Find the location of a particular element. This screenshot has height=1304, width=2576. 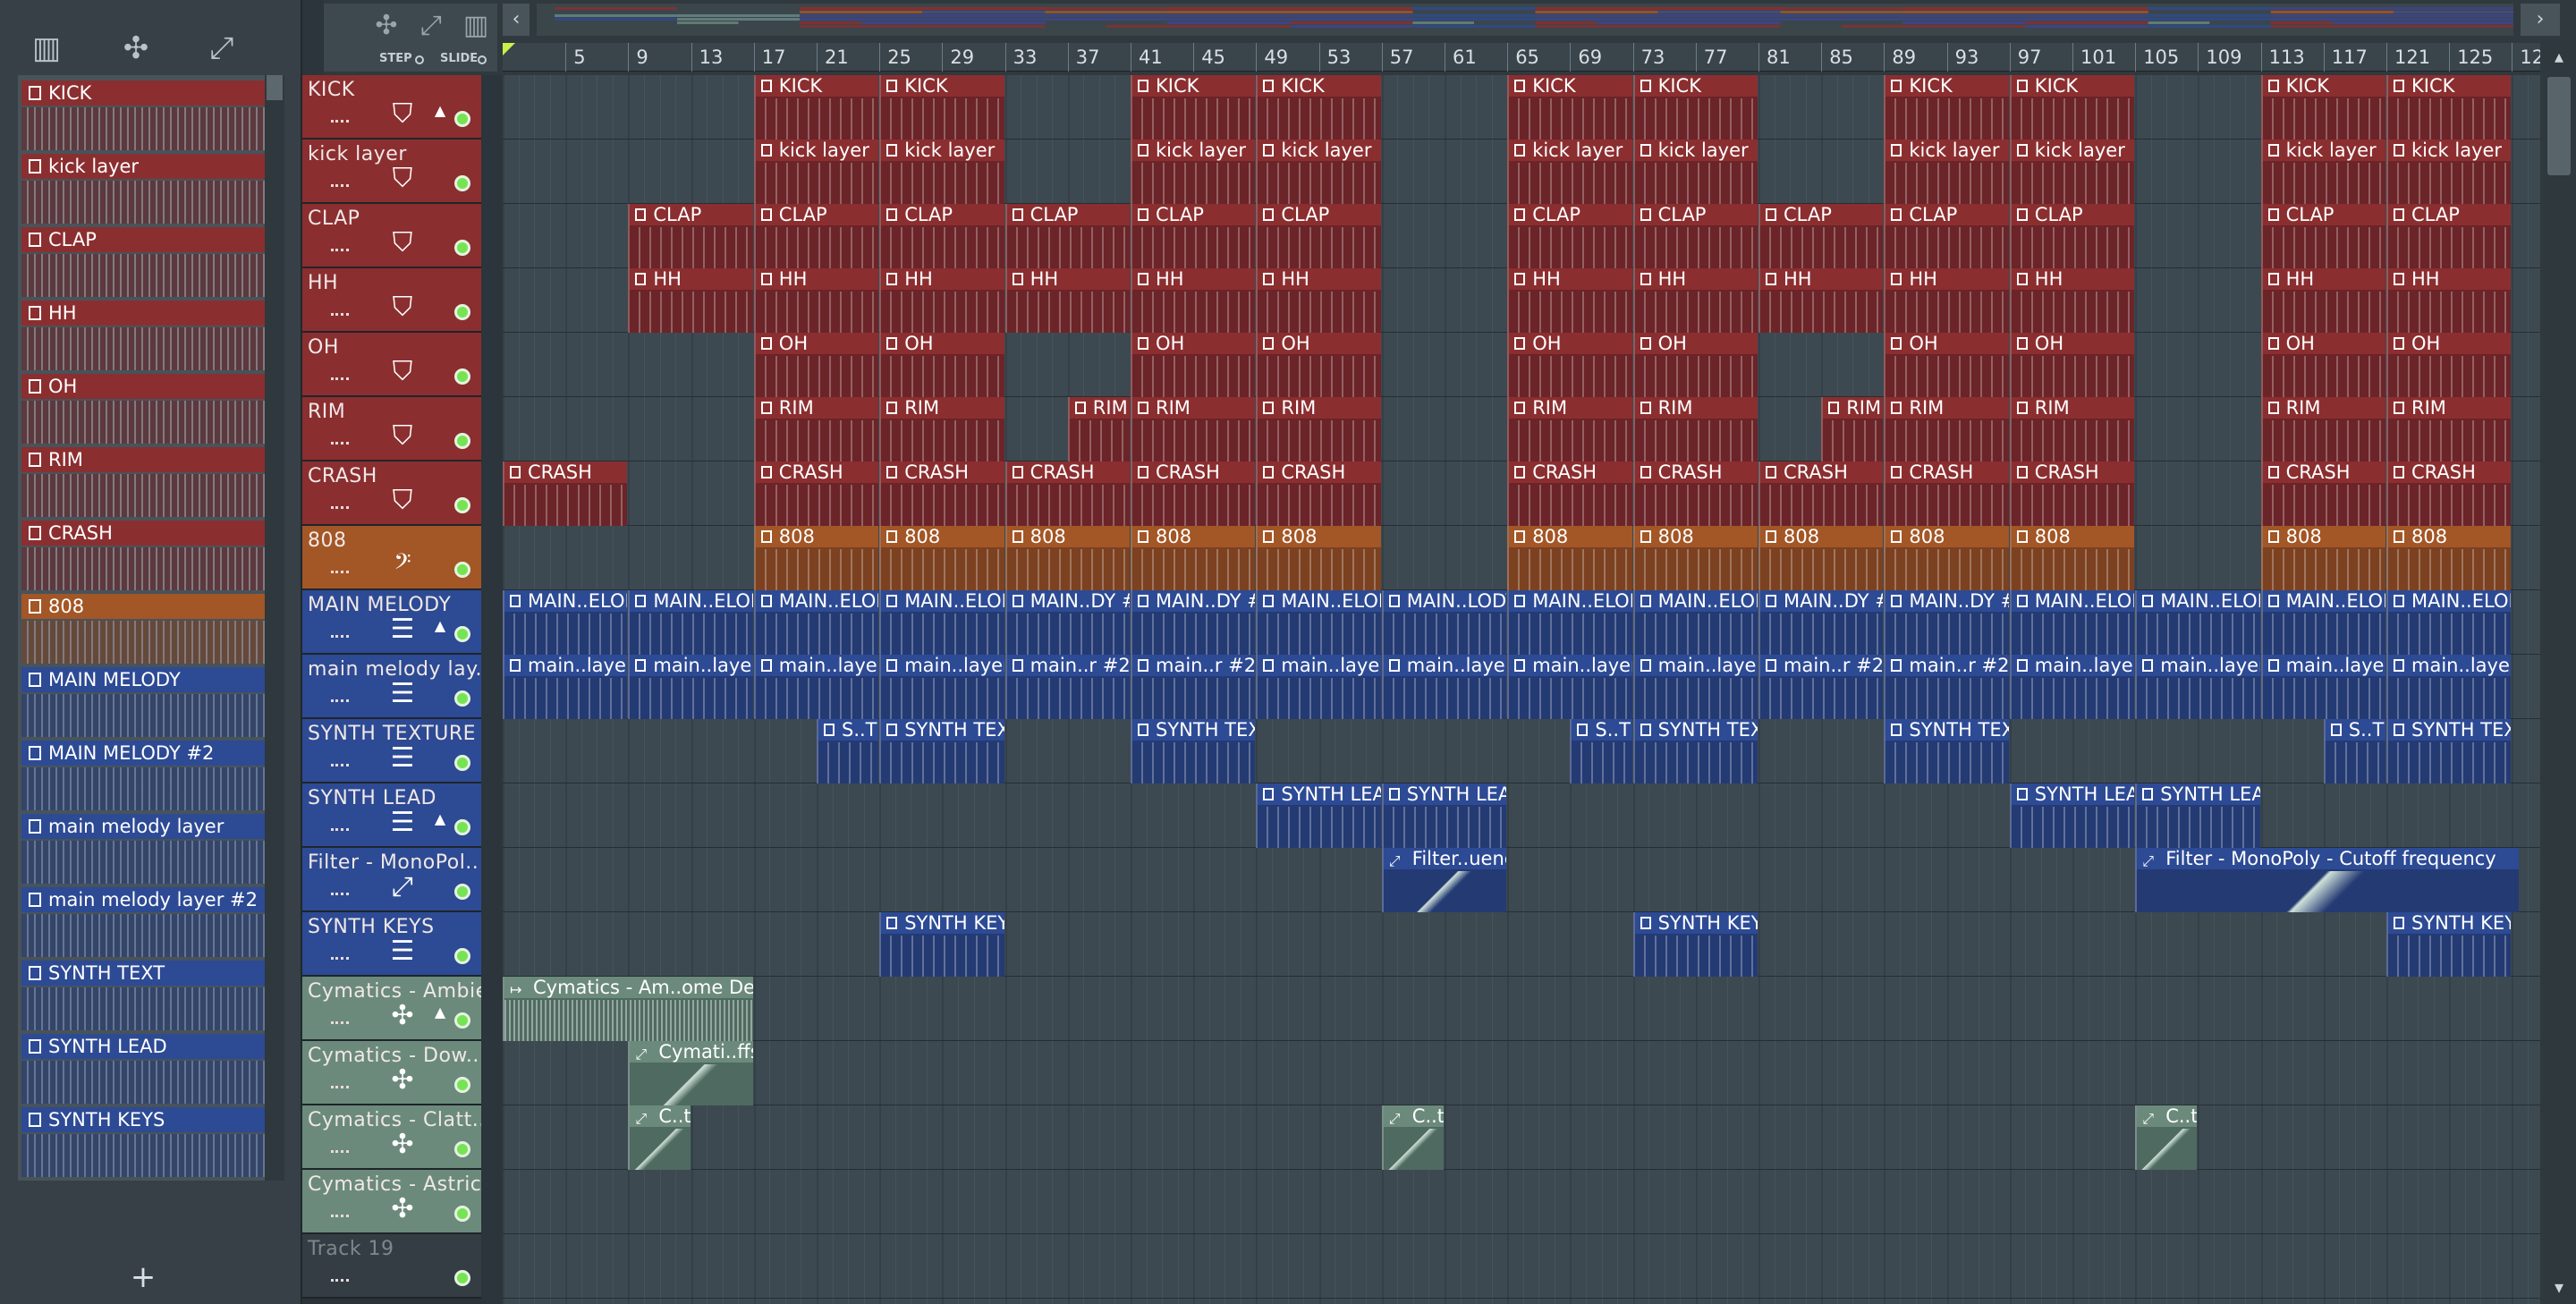

scroll-left-button: ‹ is located at coordinates (516, 20).